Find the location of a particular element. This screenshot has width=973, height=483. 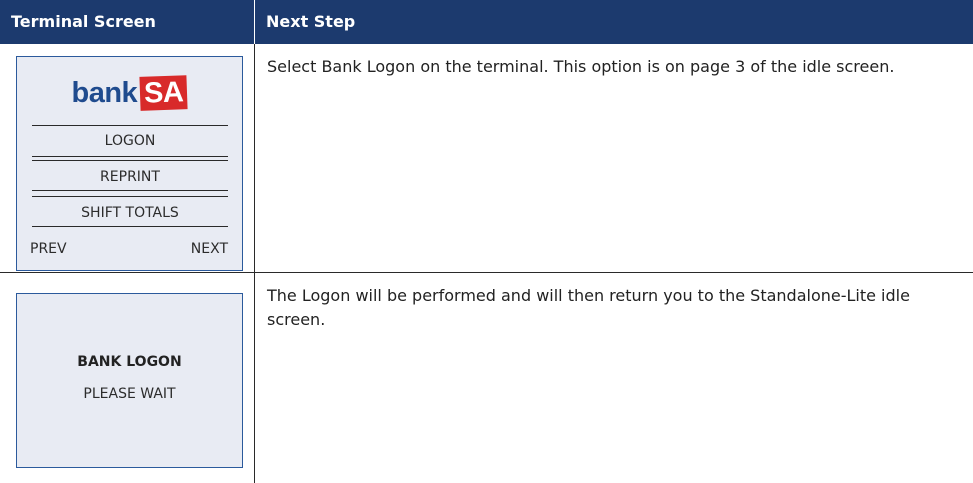

next-button: NEXT is located at coordinates (209, 249).